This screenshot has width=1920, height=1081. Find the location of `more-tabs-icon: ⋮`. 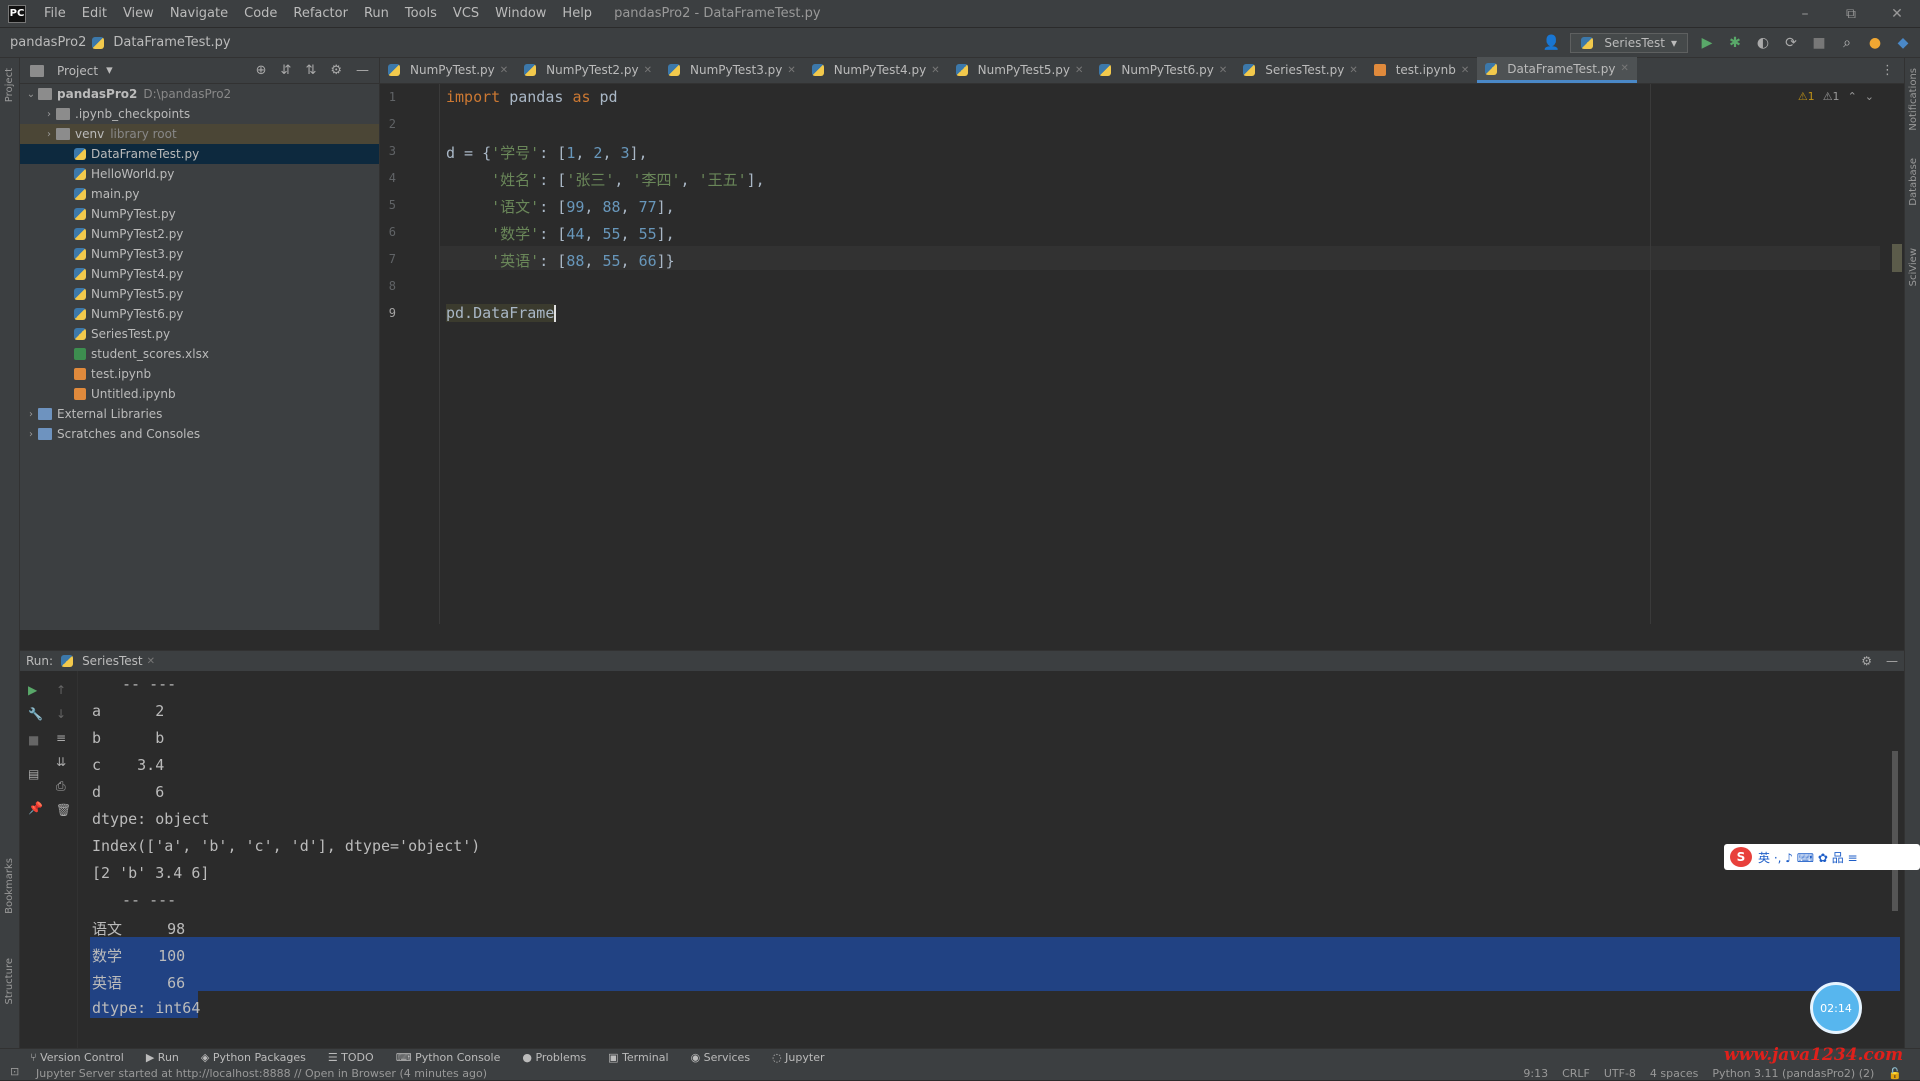

more-tabs-icon: ⋮ is located at coordinates (1887, 70).